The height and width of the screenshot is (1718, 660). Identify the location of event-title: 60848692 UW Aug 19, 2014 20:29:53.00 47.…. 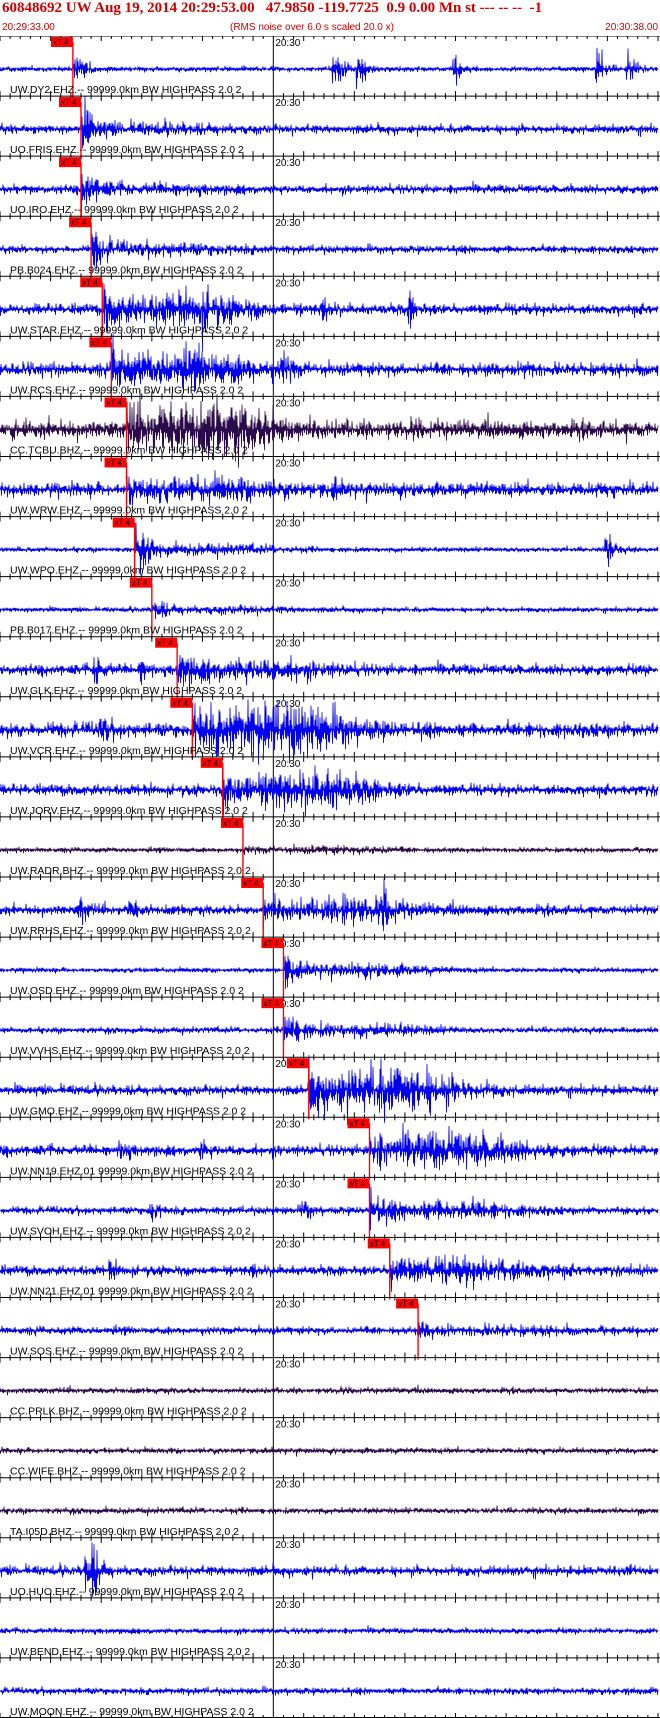
(272, 8).